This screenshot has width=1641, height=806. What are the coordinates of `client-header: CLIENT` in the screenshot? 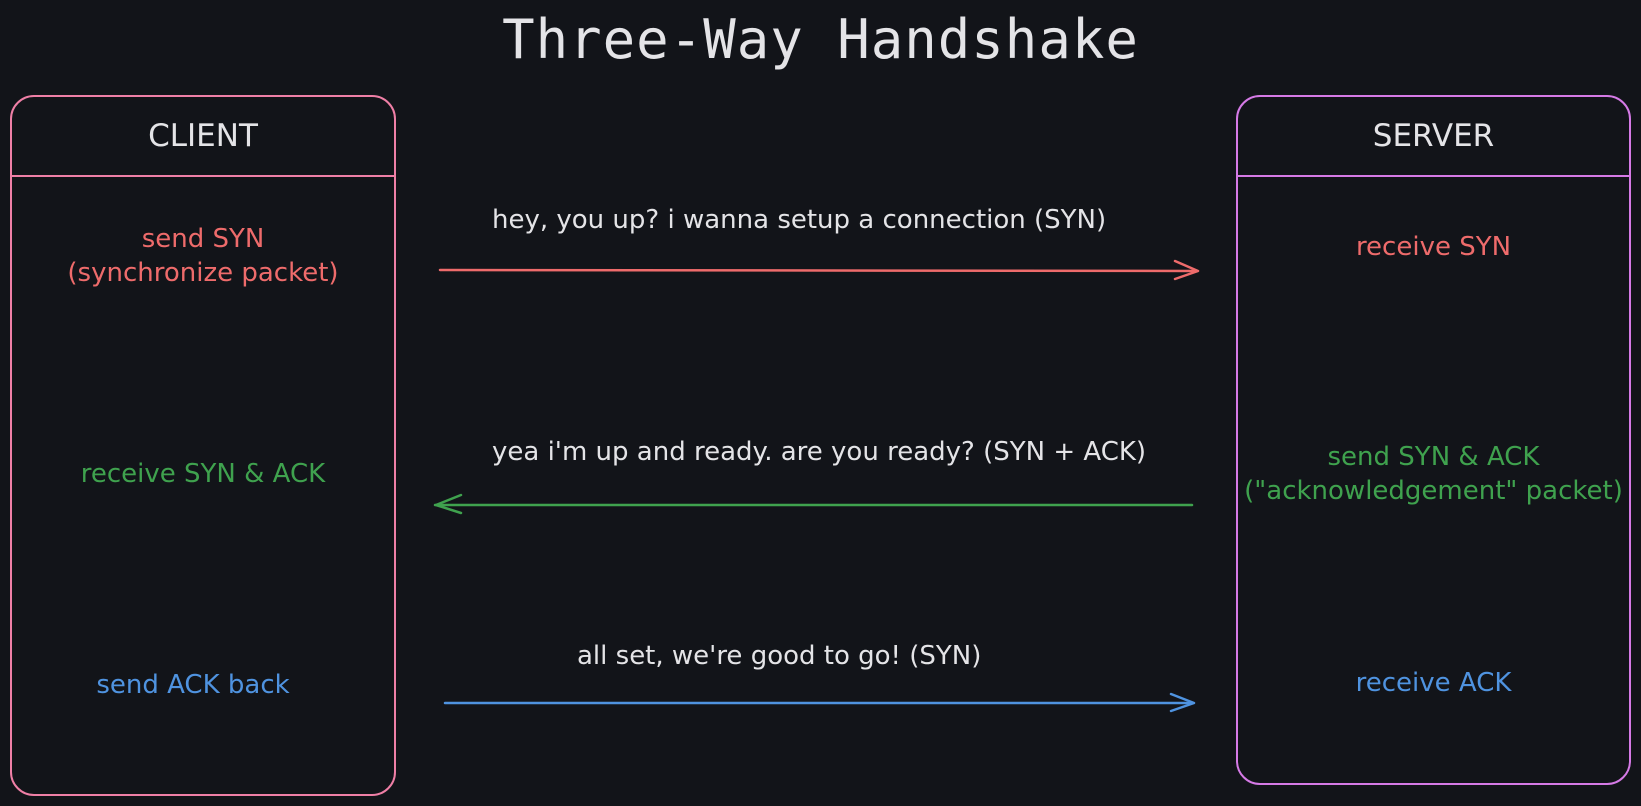 It's located at (203, 137).